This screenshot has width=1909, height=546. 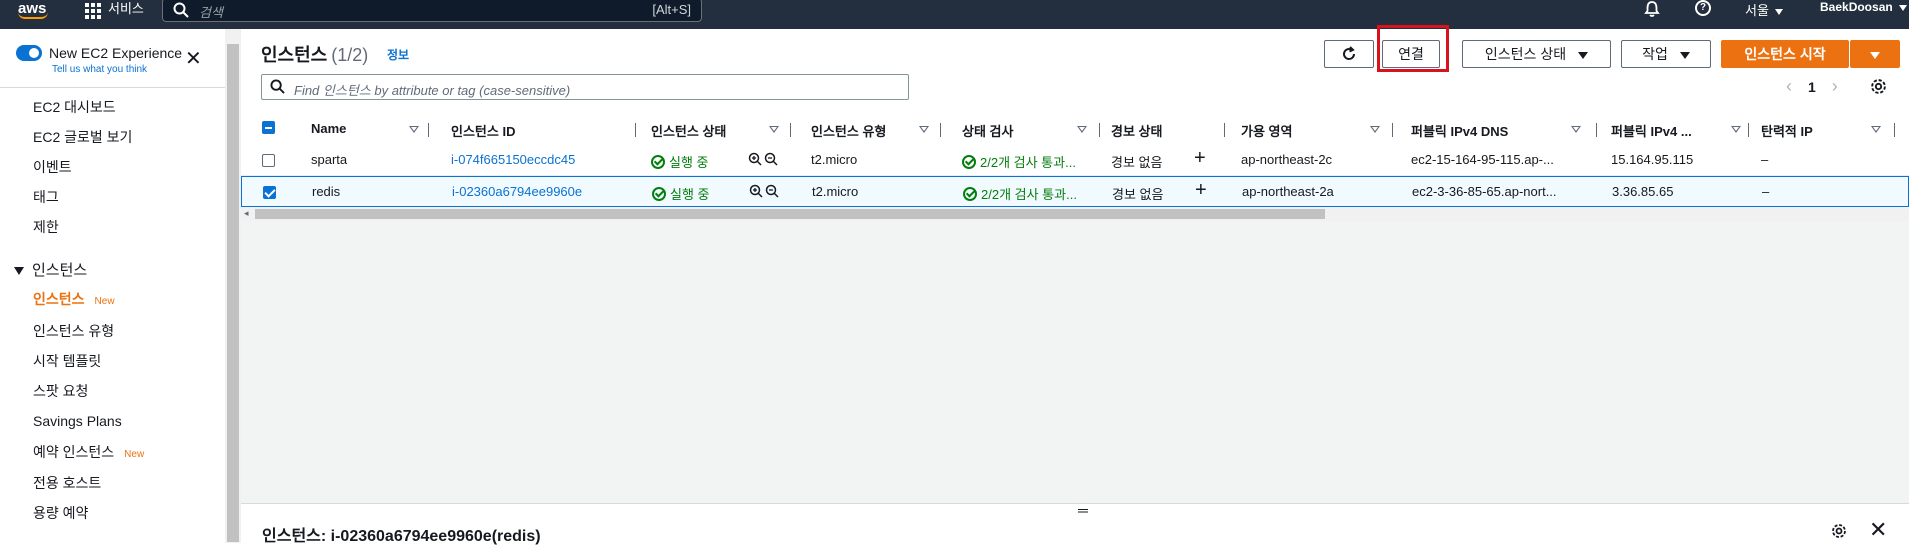 I want to click on sidebar-item-dashboard: EC2 대시보드, so click(x=74, y=107).